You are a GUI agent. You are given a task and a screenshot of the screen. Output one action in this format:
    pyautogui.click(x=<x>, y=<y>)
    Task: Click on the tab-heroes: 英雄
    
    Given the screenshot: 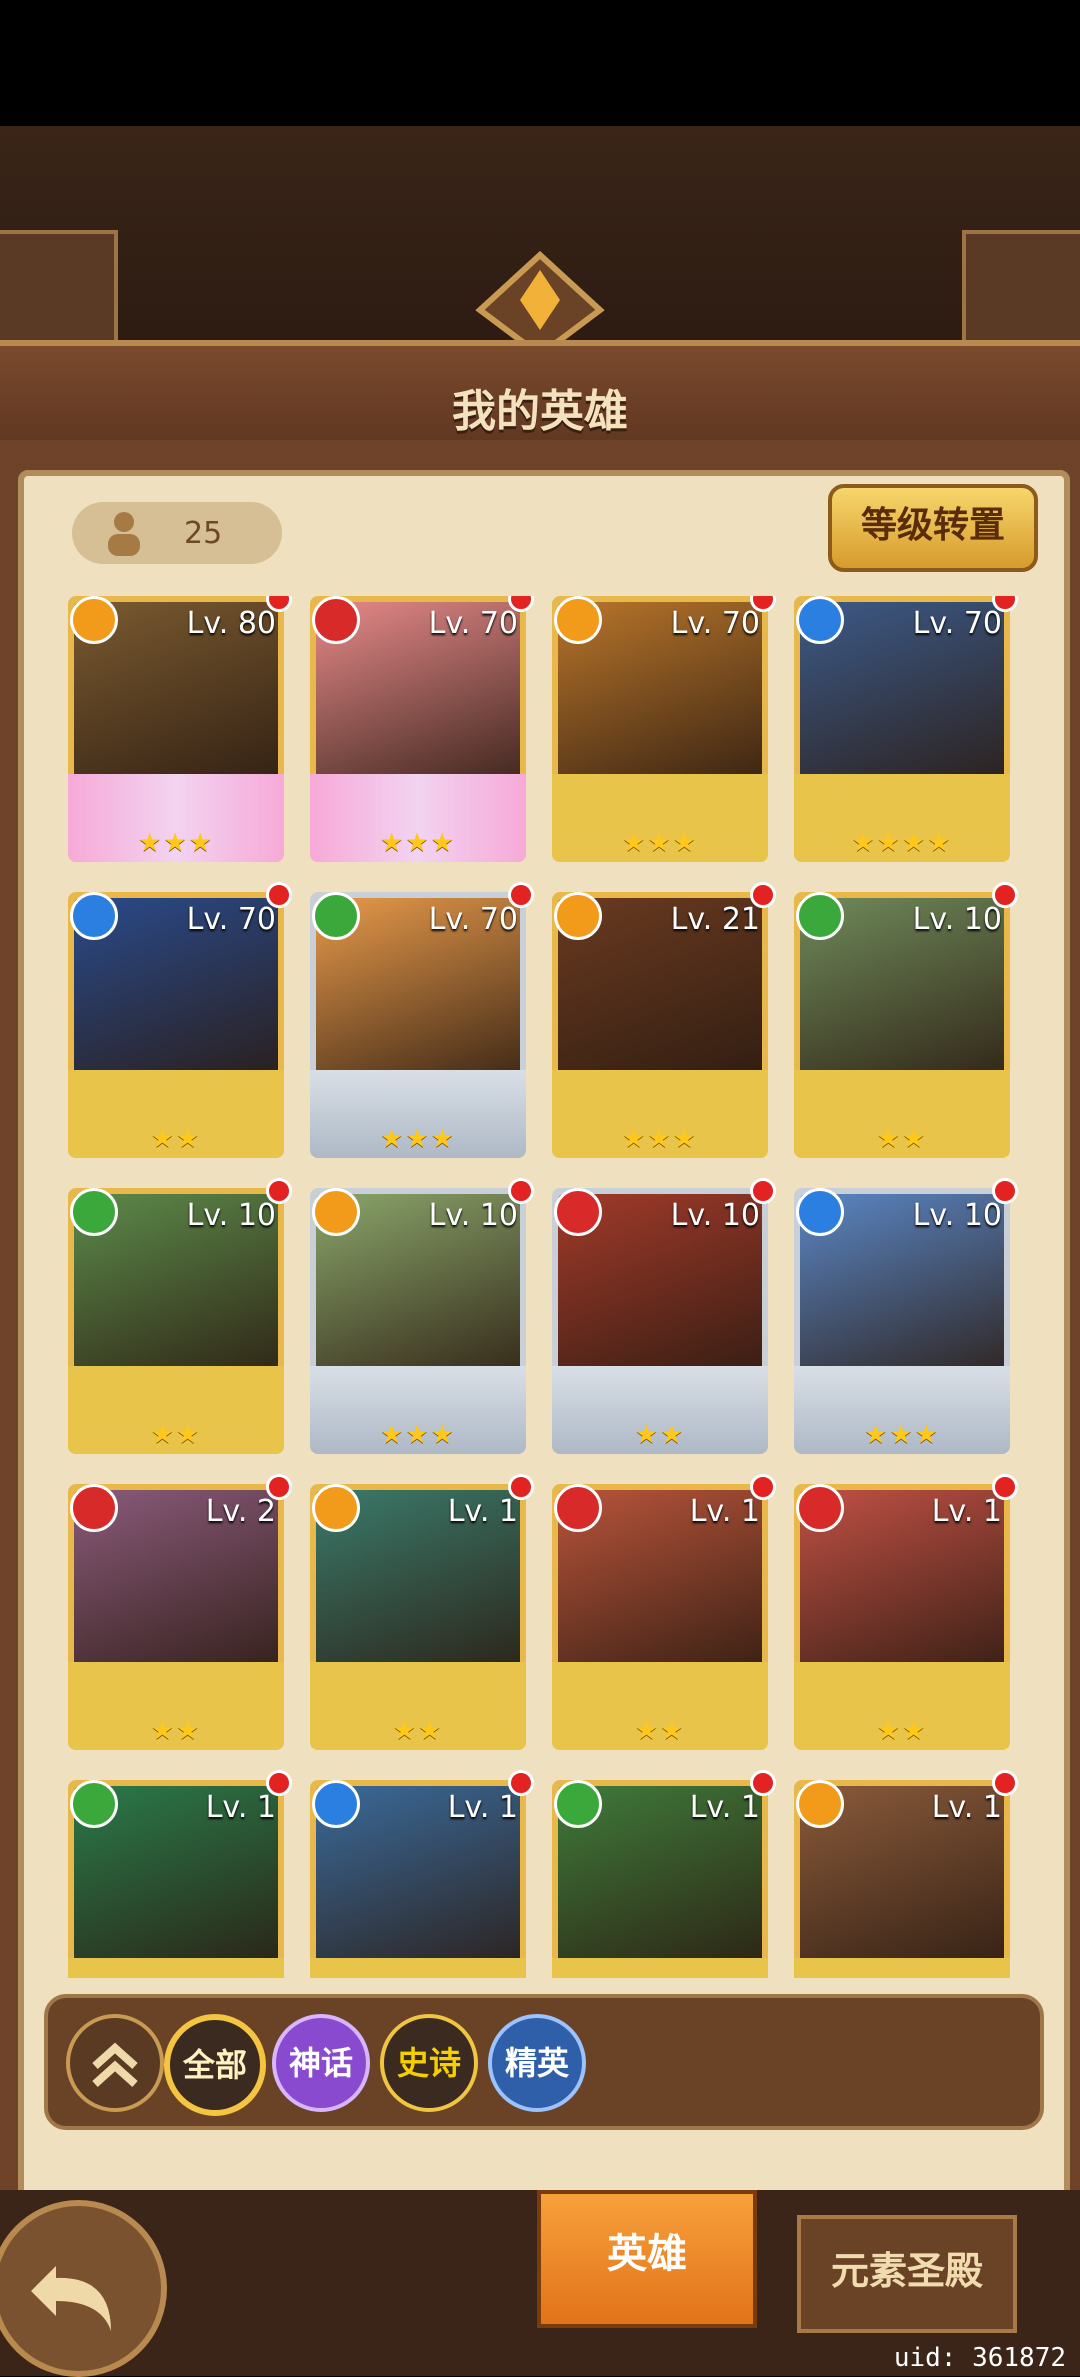 What is the action you would take?
    pyautogui.click(x=647, y=2259)
    